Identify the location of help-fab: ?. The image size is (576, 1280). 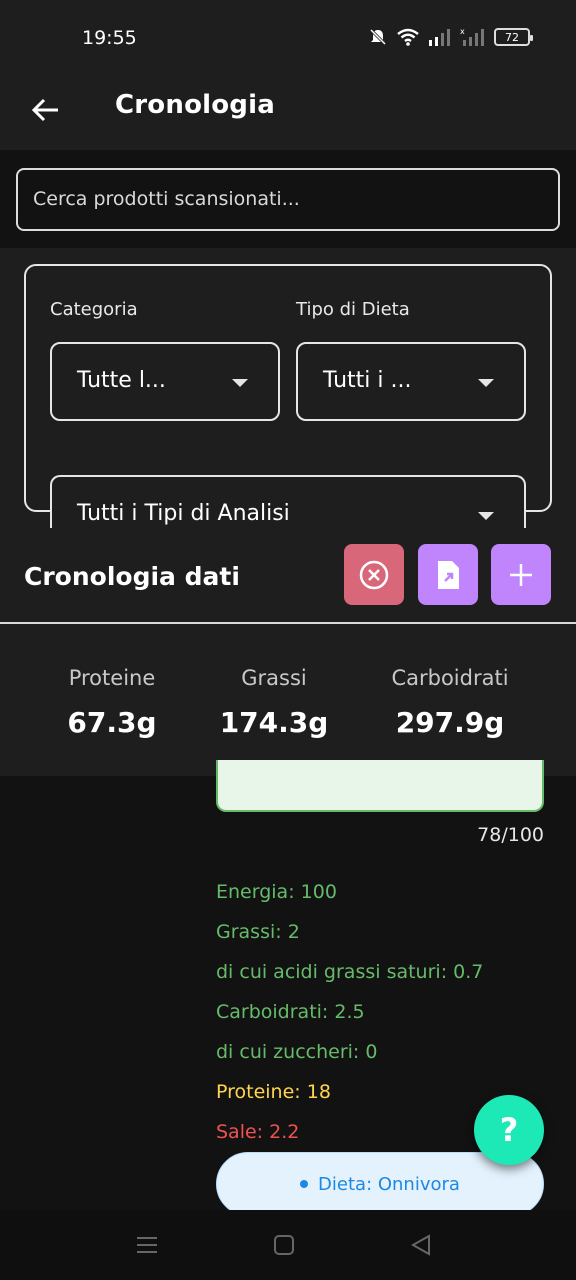
(509, 1130).